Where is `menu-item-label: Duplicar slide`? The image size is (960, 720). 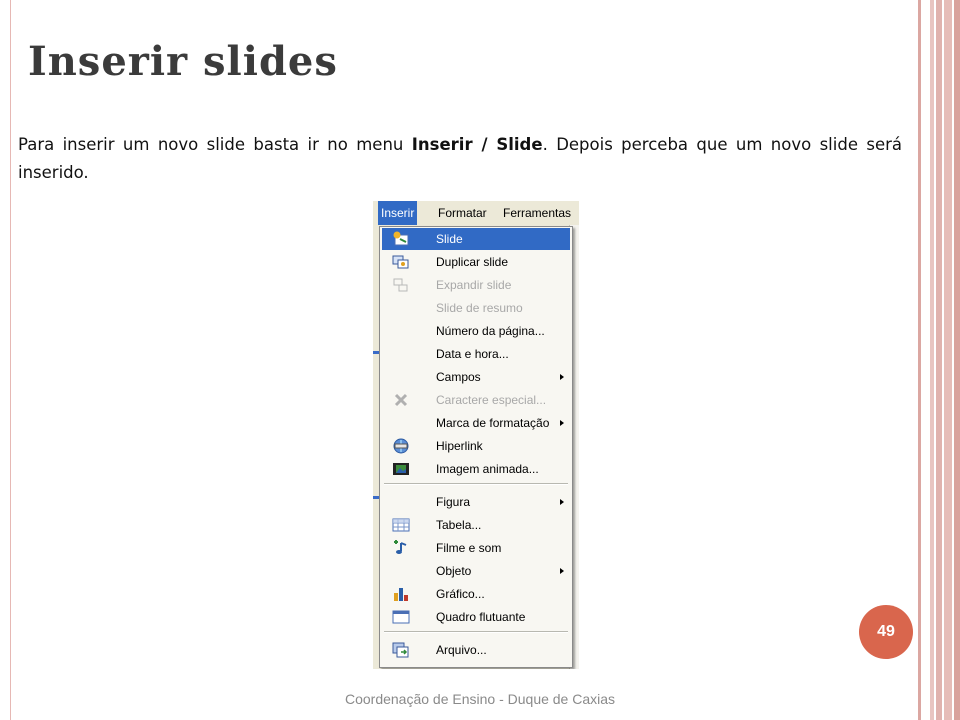 menu-item-label: Duplicar slide is located at coordinates (472, 262).